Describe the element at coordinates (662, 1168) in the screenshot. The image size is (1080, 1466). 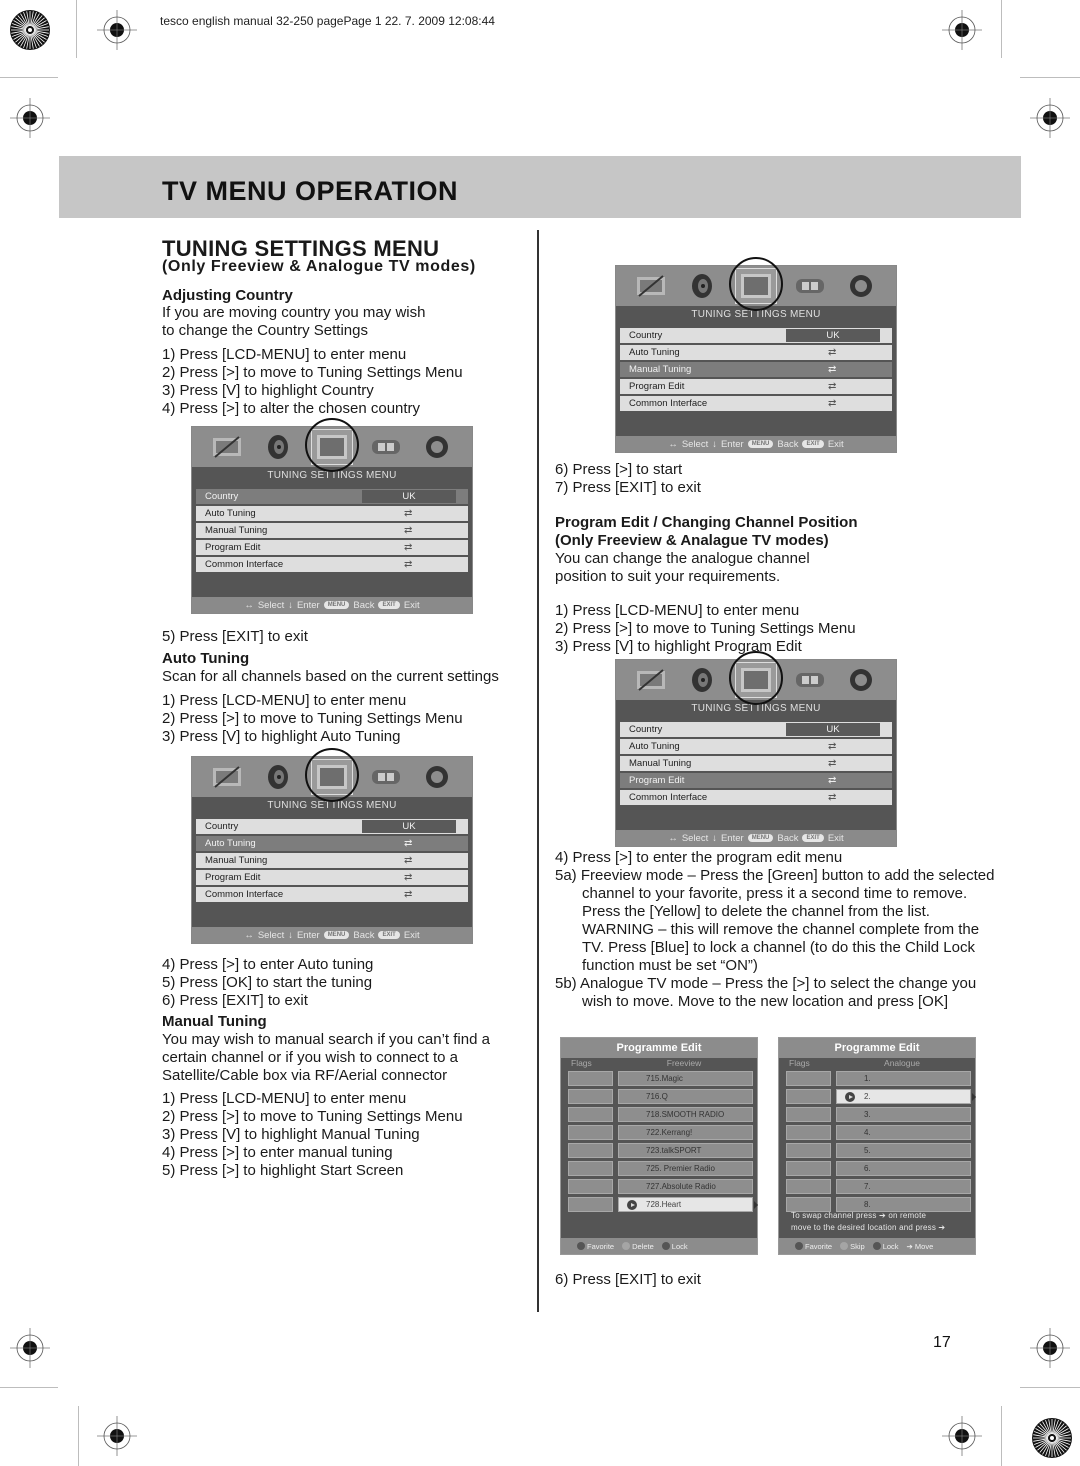
I see `channel-row: 725. Premier Radio` at that location.